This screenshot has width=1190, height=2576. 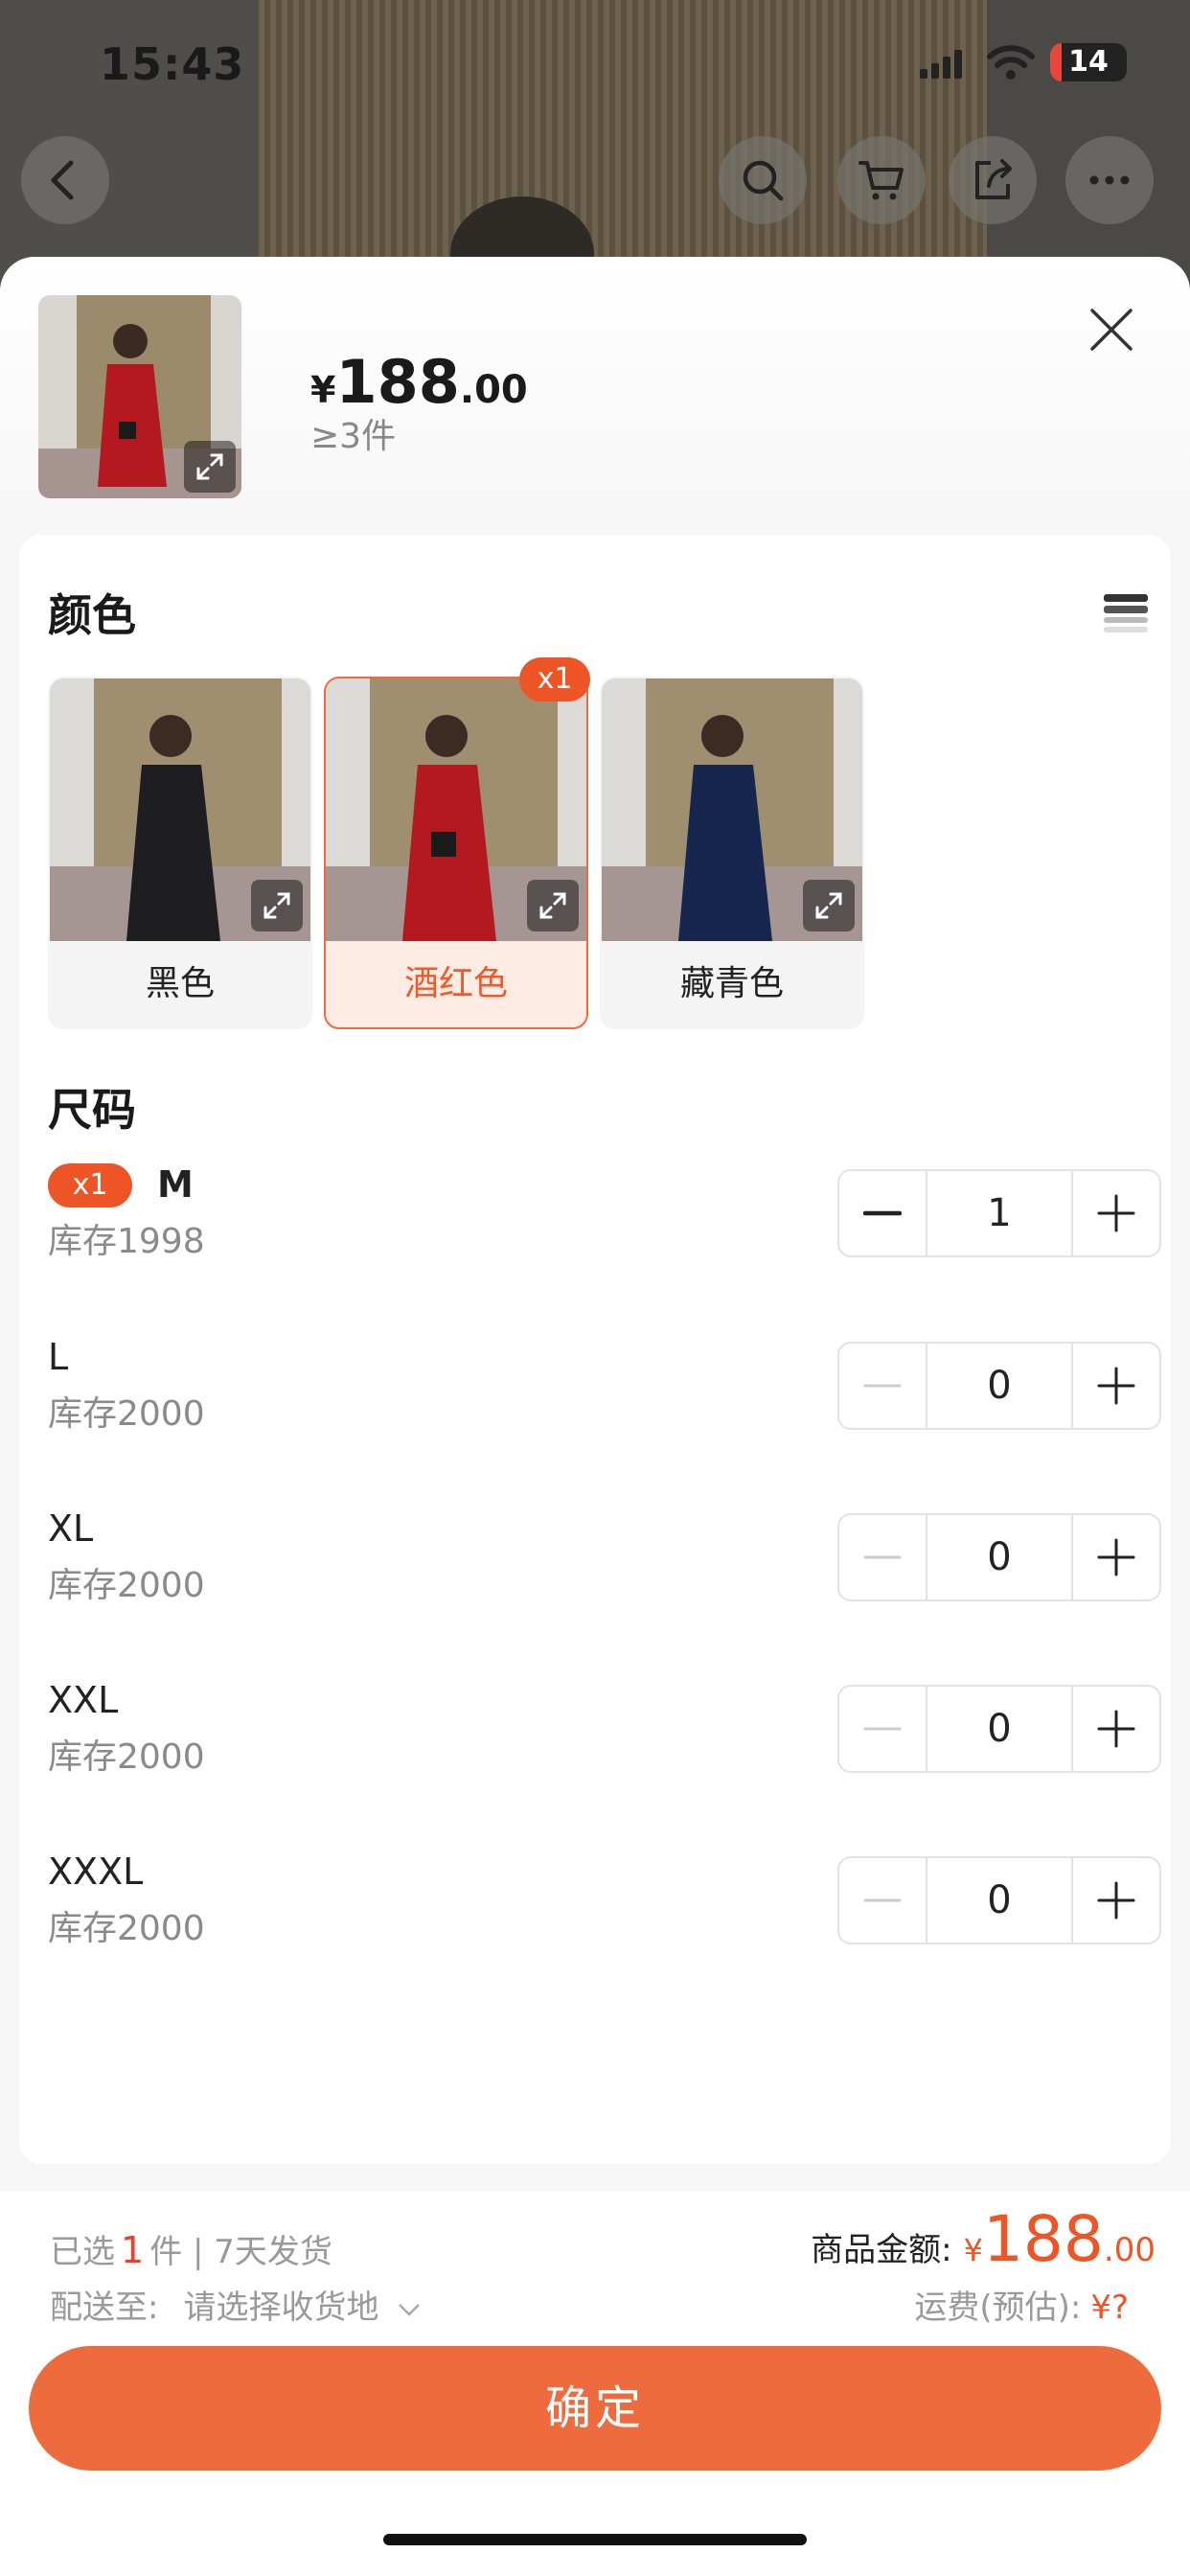 I want to click on quantity-value: 1, so click(x=1000, y=1213).